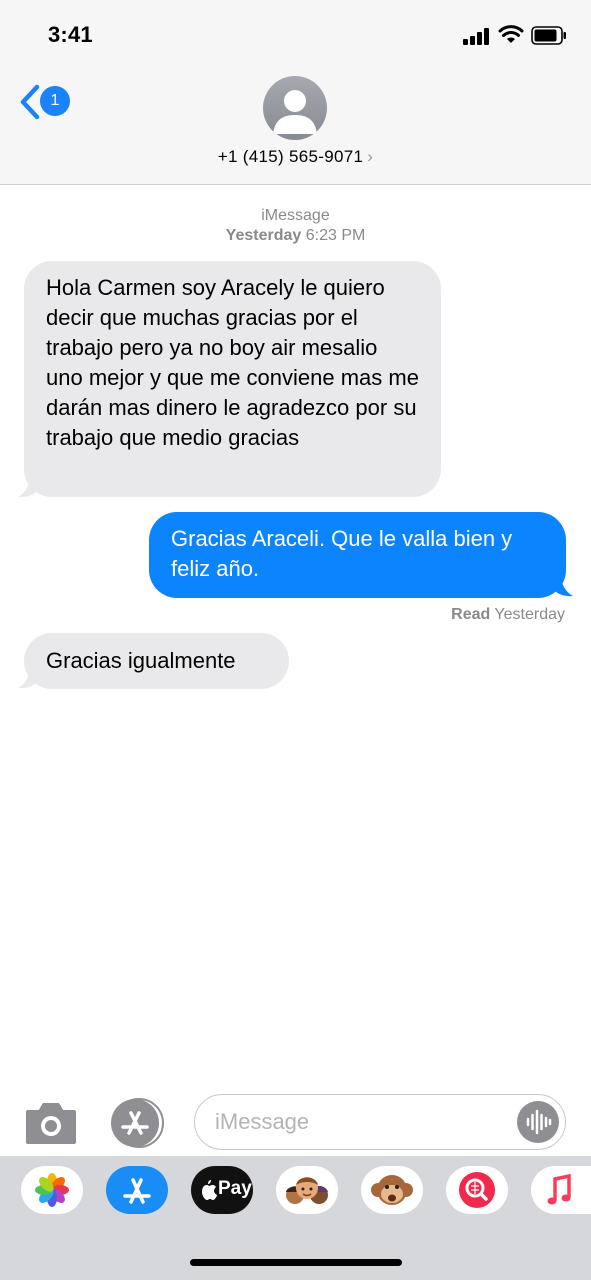 This screenshot has height=1280, width=591. Describe the element at coordinates (295, 215) in the screenshot. I see `service-label: iMessage` at that location.